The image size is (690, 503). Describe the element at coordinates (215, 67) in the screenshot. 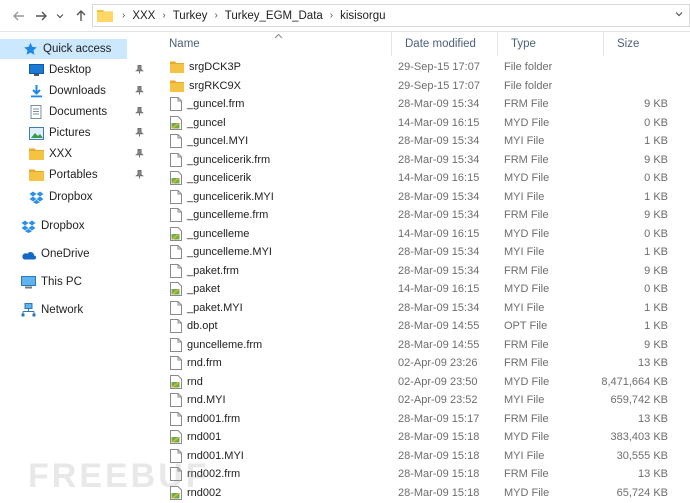

I see `file-name: srgDCK3P` at that location.